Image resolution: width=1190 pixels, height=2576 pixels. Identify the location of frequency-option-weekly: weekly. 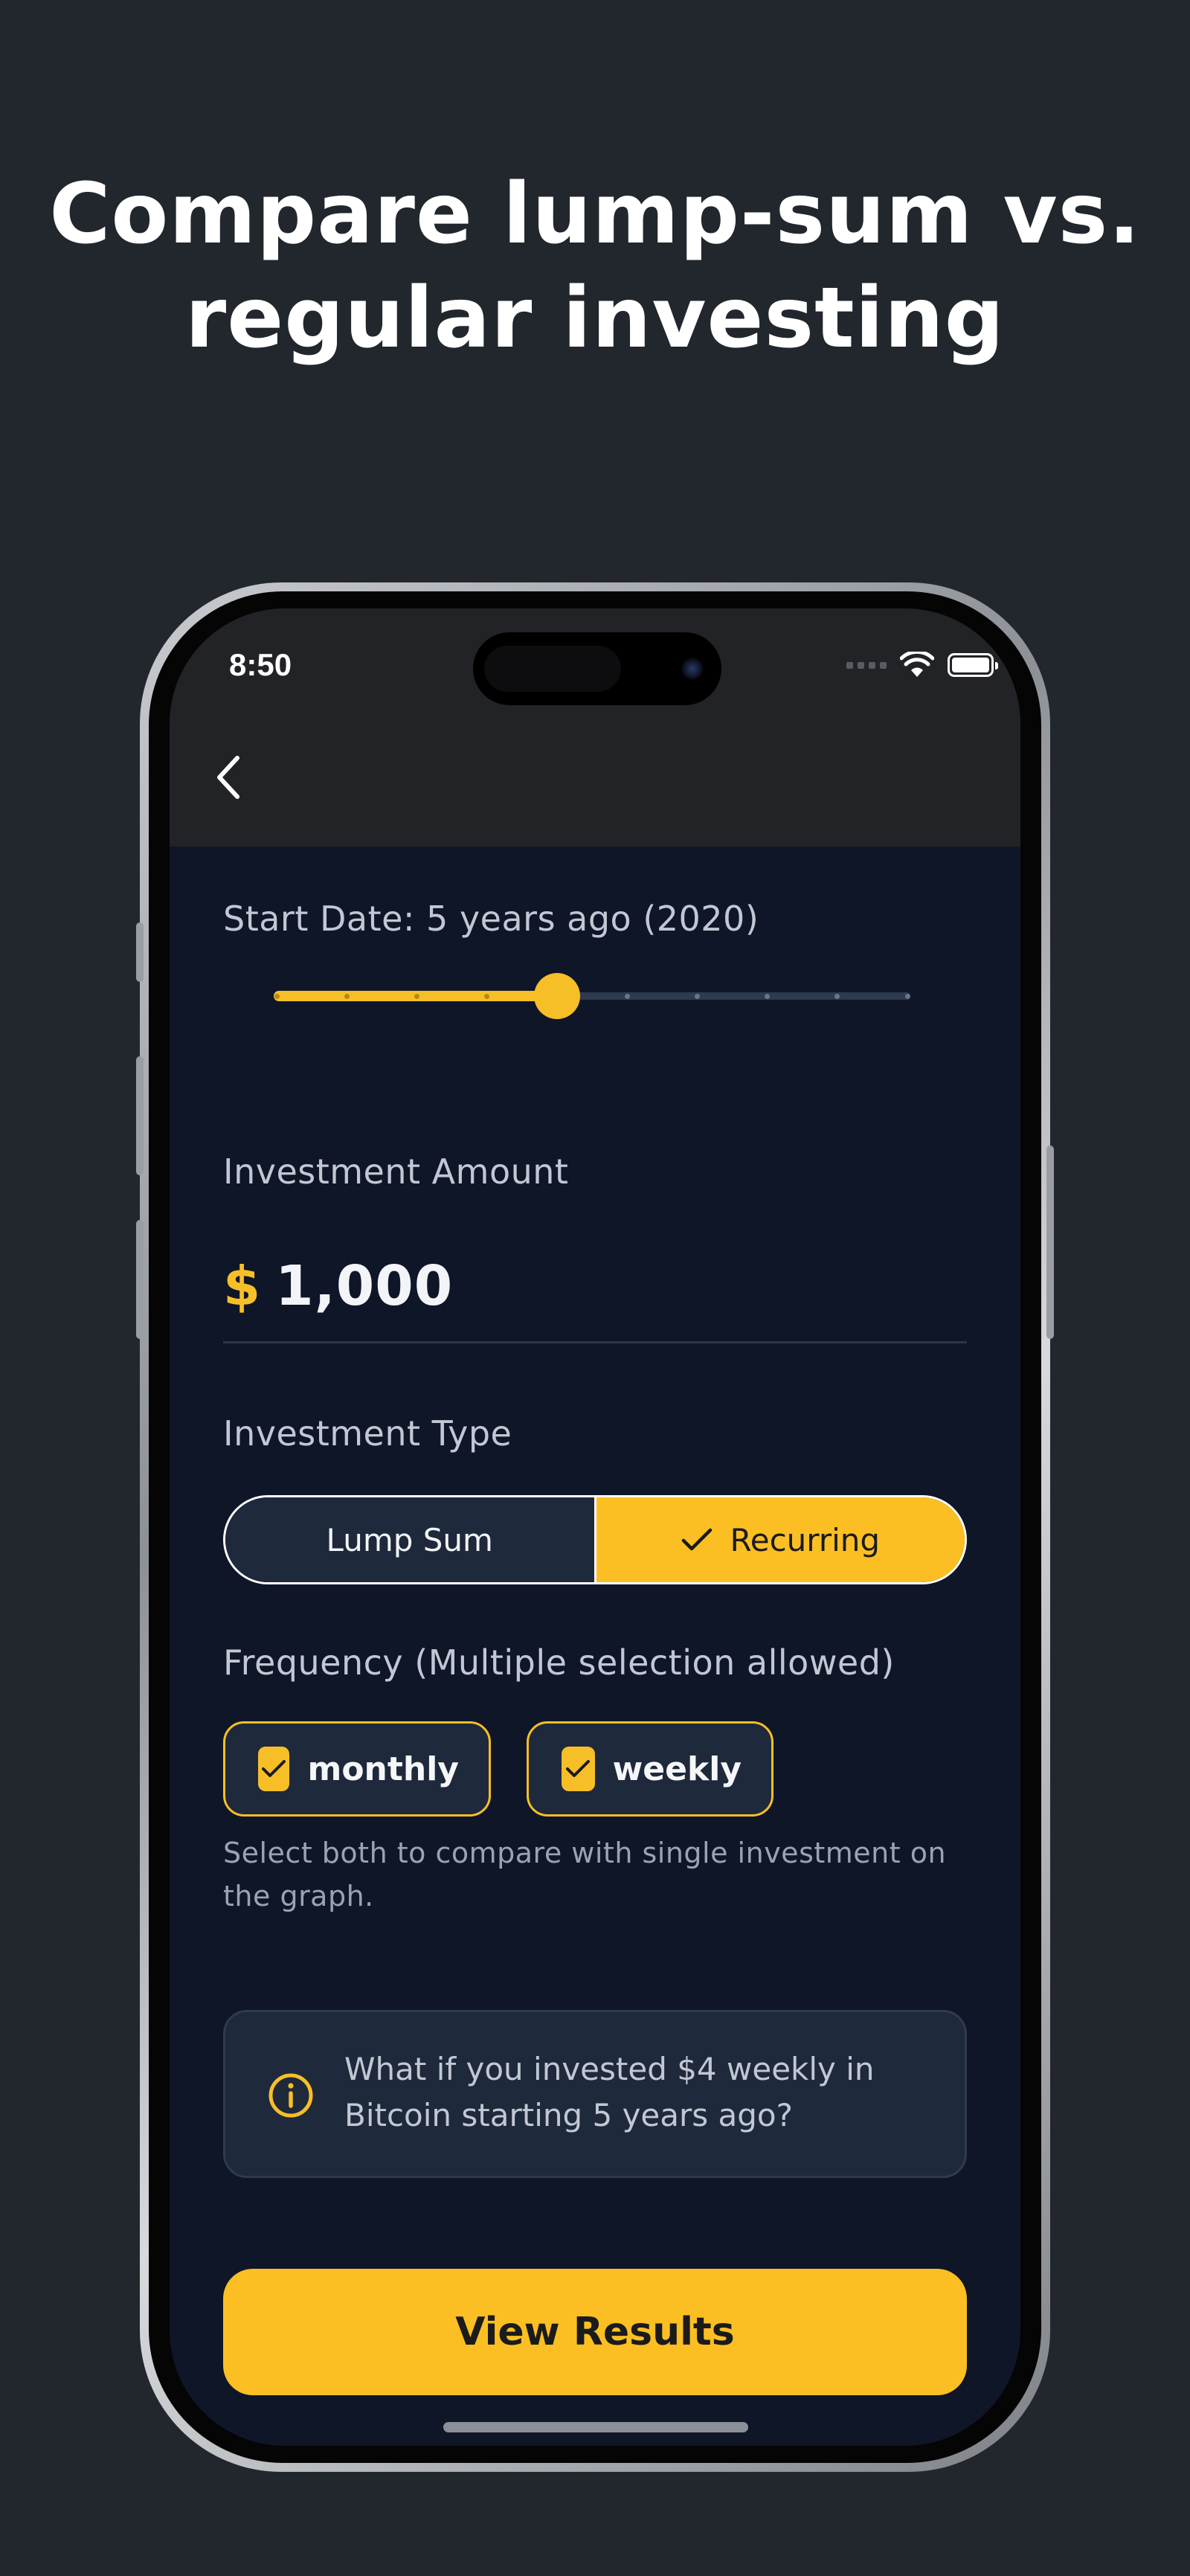
(650, 1769).